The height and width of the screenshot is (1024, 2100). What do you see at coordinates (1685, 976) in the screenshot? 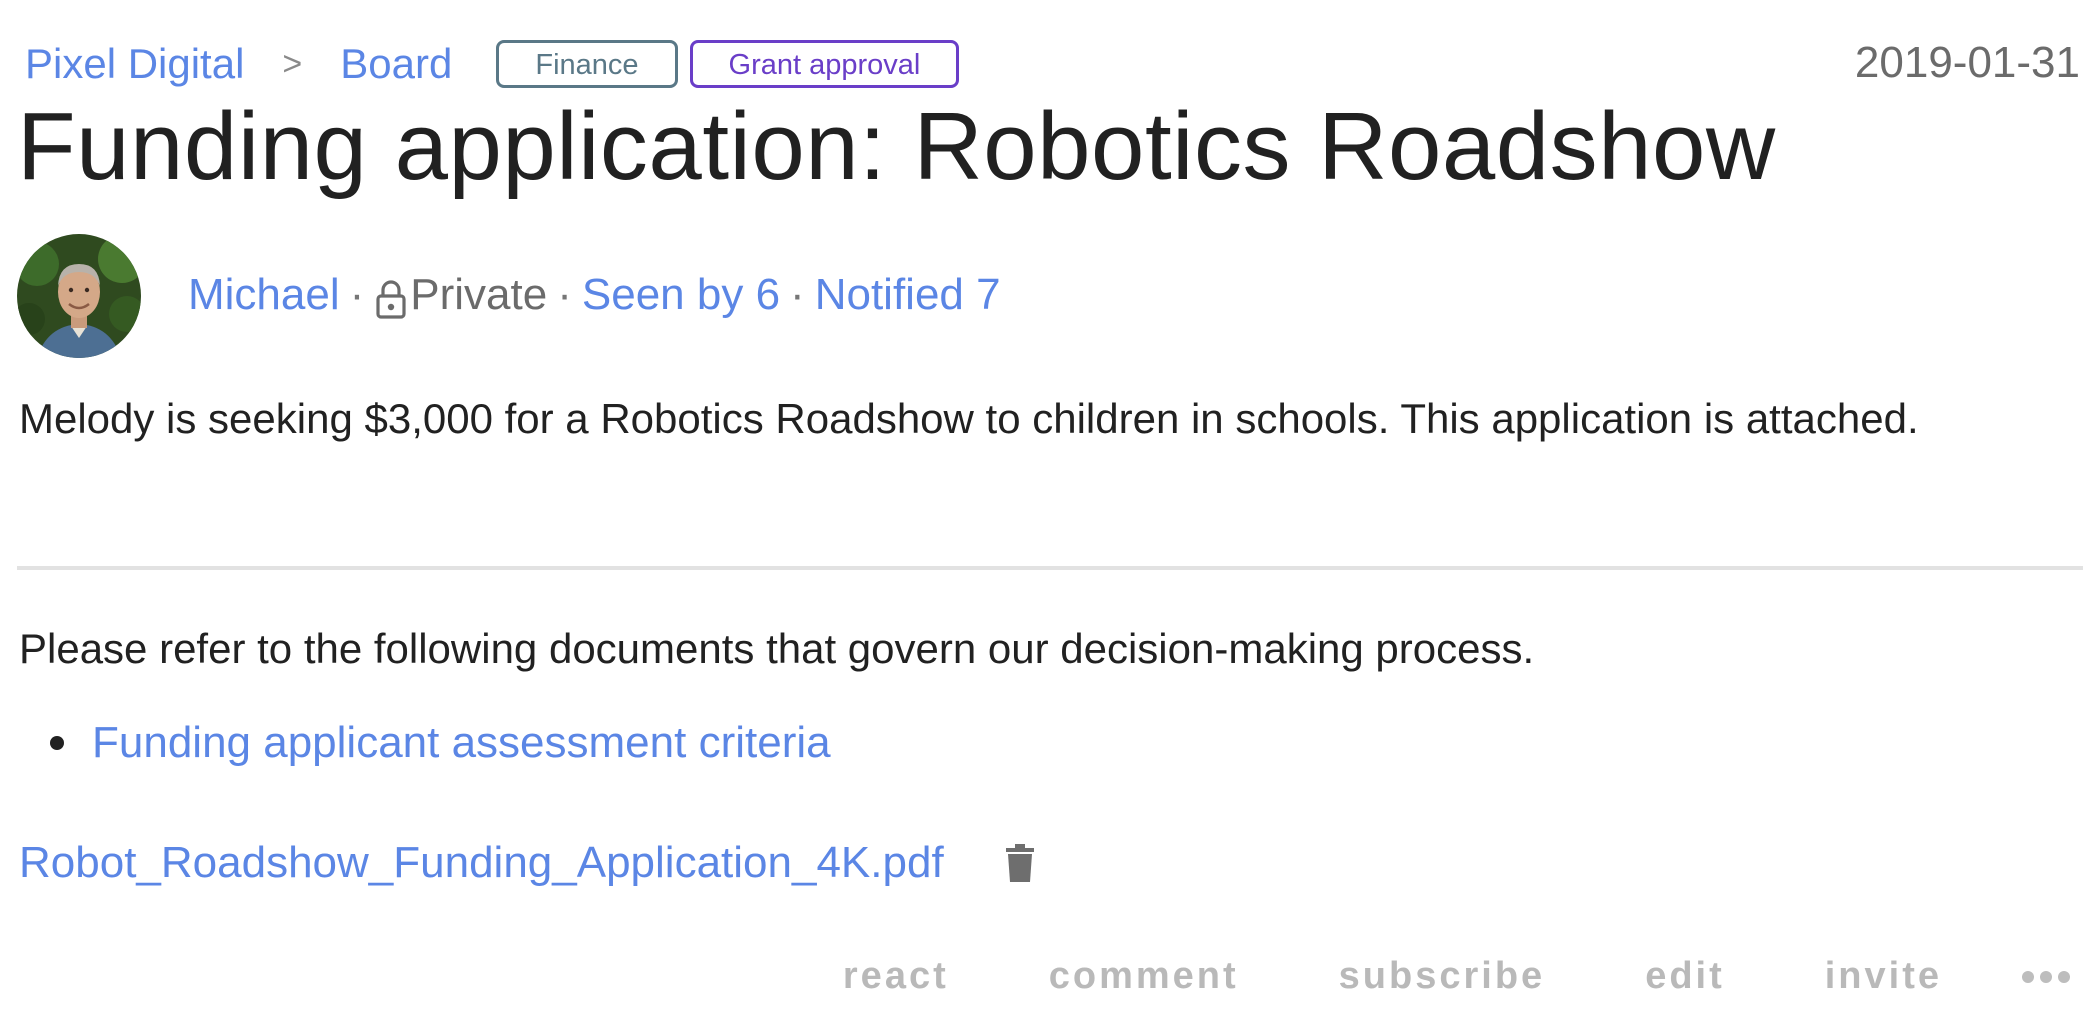
I see `edit-button: edit` at bounding box center [1685, 976].